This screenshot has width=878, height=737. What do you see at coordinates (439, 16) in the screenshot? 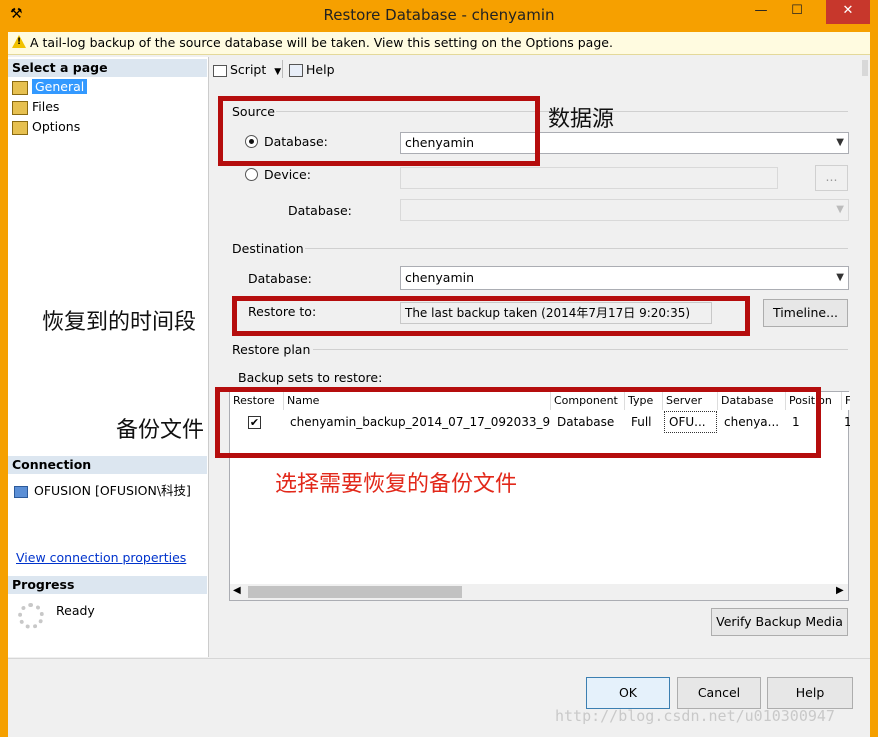
I see `title-bar: ⚒ Restore Database - chenyamin — ☐ ✕` at bounding box center [439, 16].